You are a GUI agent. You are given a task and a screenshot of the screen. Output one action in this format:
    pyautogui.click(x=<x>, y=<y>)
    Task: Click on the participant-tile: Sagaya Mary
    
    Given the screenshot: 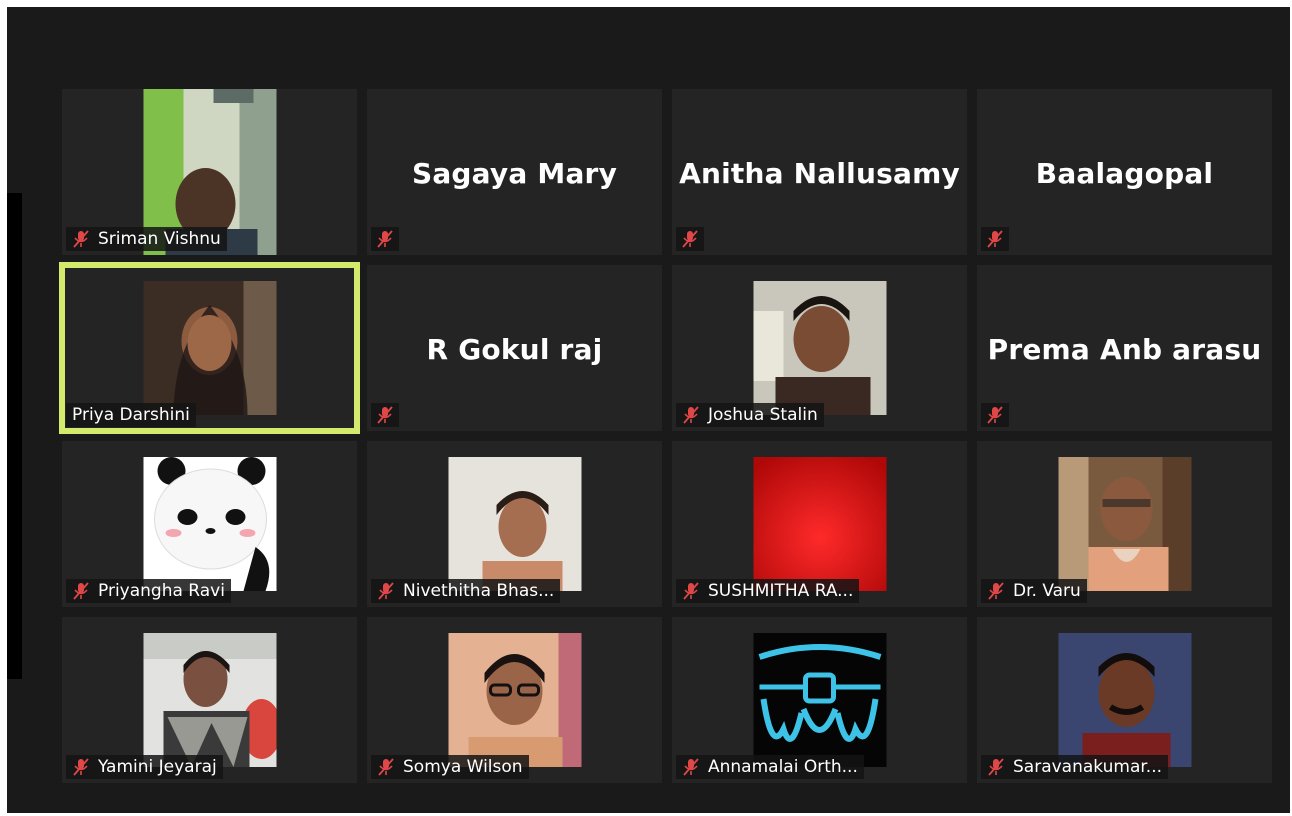 What is the action you would take?
    pyautogui.click(x=514, y=172)
    